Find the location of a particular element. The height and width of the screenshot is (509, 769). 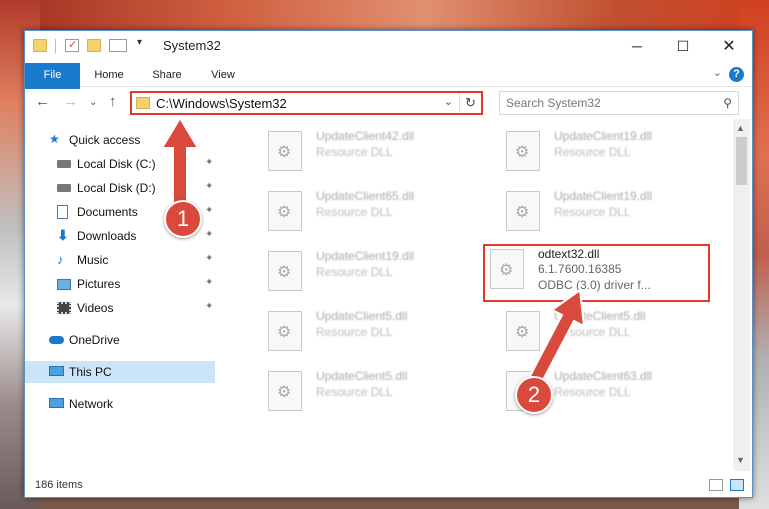

download-icon: ⬇ is located at coordinates (63, 235).